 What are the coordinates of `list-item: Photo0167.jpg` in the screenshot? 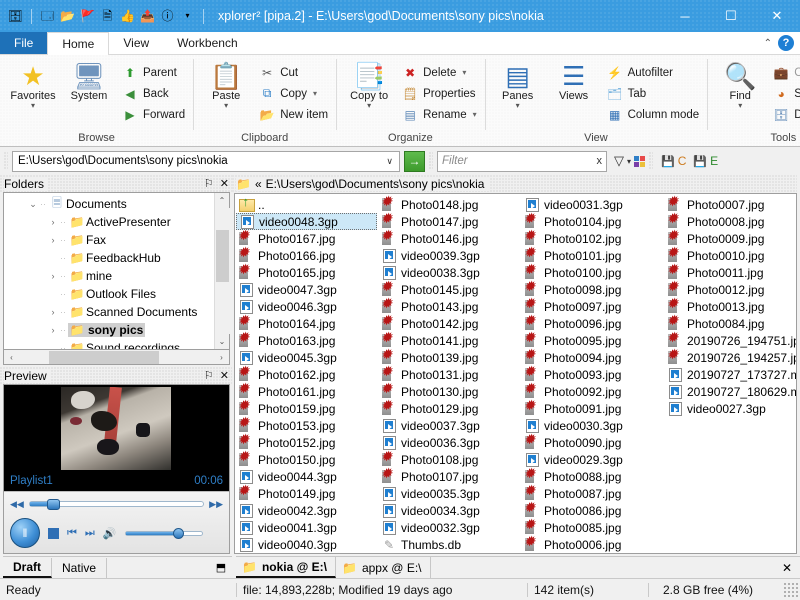 It's located at (307, 237).